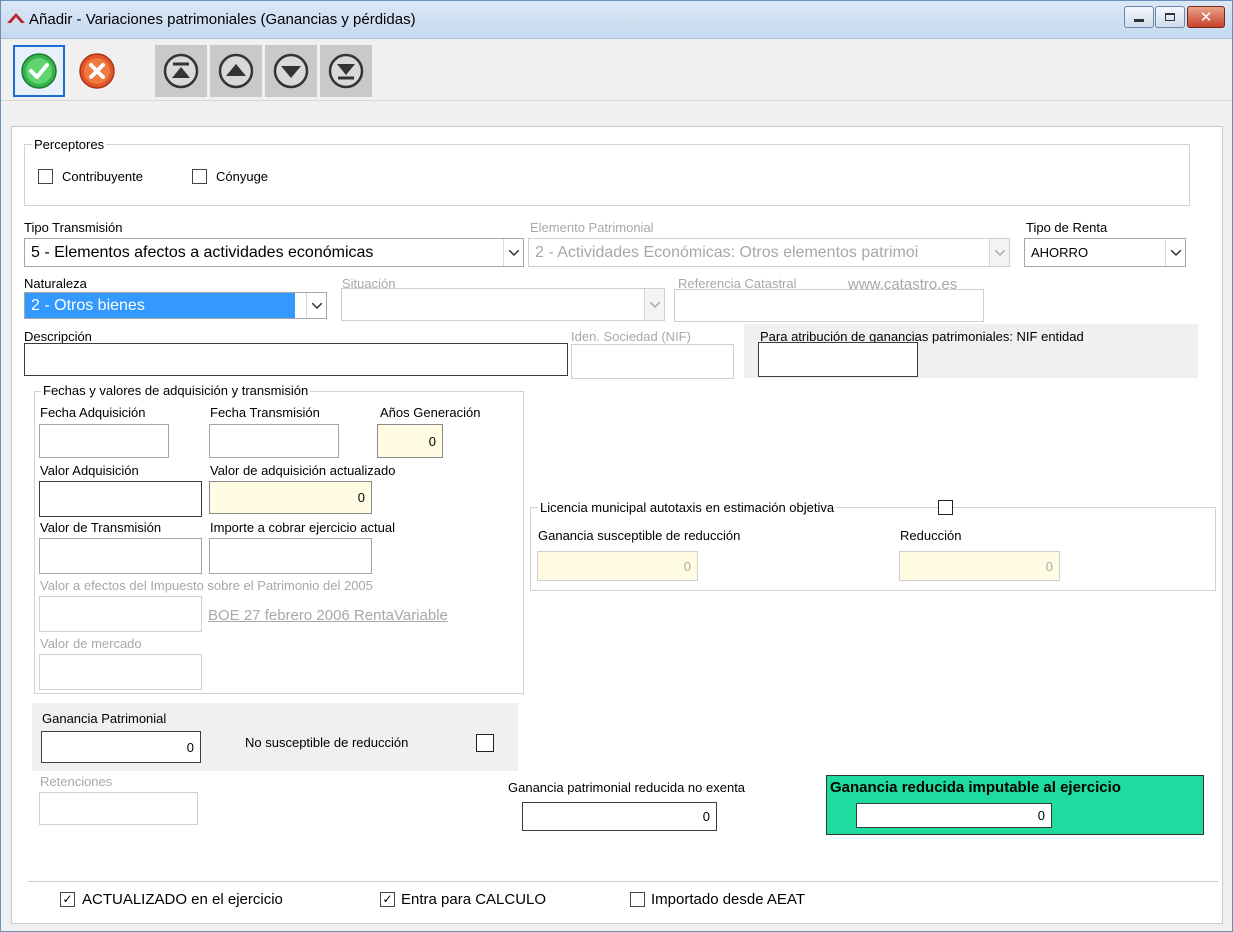 This screenshot has width=1233, height=932. Describe the element at coordinates (274, 441) in the screenshot. I see `fecha-transmision-input` at that location.